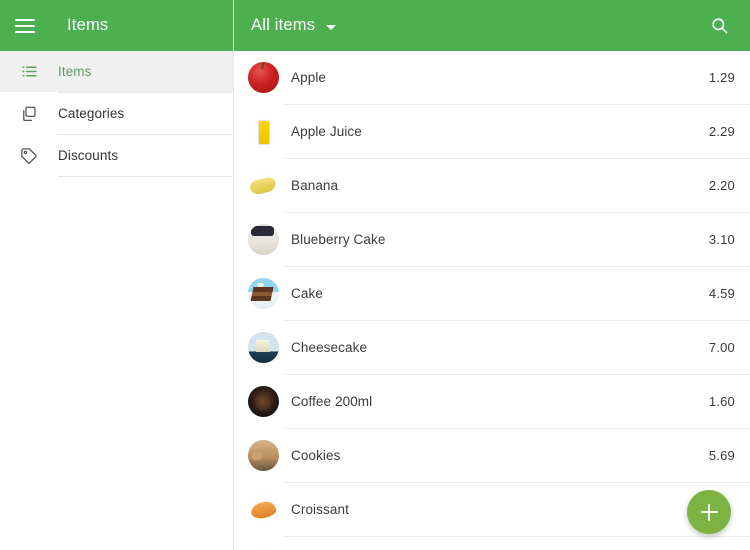 This screenshot has width=750, height=550. Describe the element at coordinates (721, 347) in the screenshot. I see `item-price: 7.00` at that location.